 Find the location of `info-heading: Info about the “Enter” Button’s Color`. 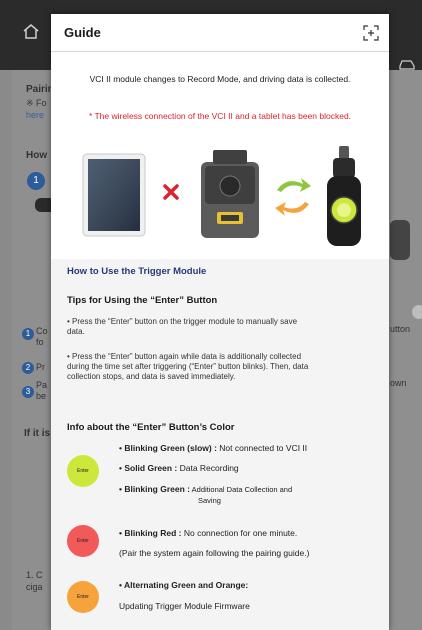

info-heading: Info about the “Enter” Button’s Color is located at coordinates (151, 427).